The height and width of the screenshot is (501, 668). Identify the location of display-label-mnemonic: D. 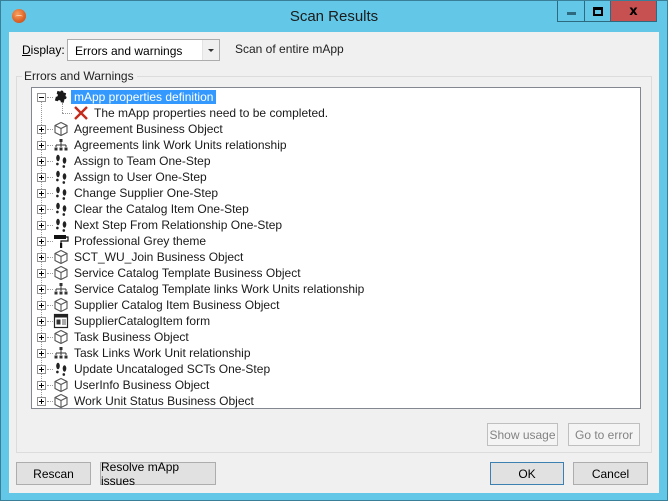
(26, 50).